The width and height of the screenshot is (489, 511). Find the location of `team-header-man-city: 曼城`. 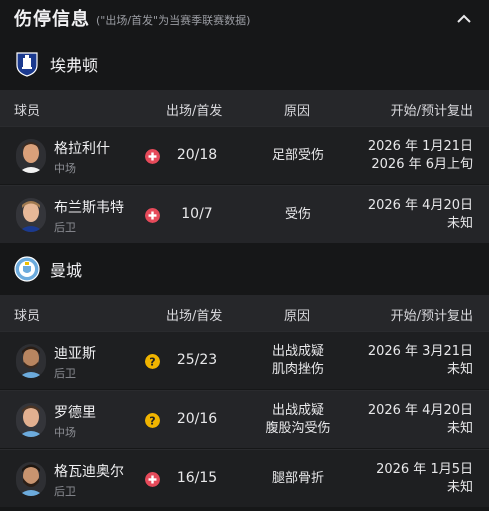

team-header-man-city: 曼城 is located at coordinates (244, 269).